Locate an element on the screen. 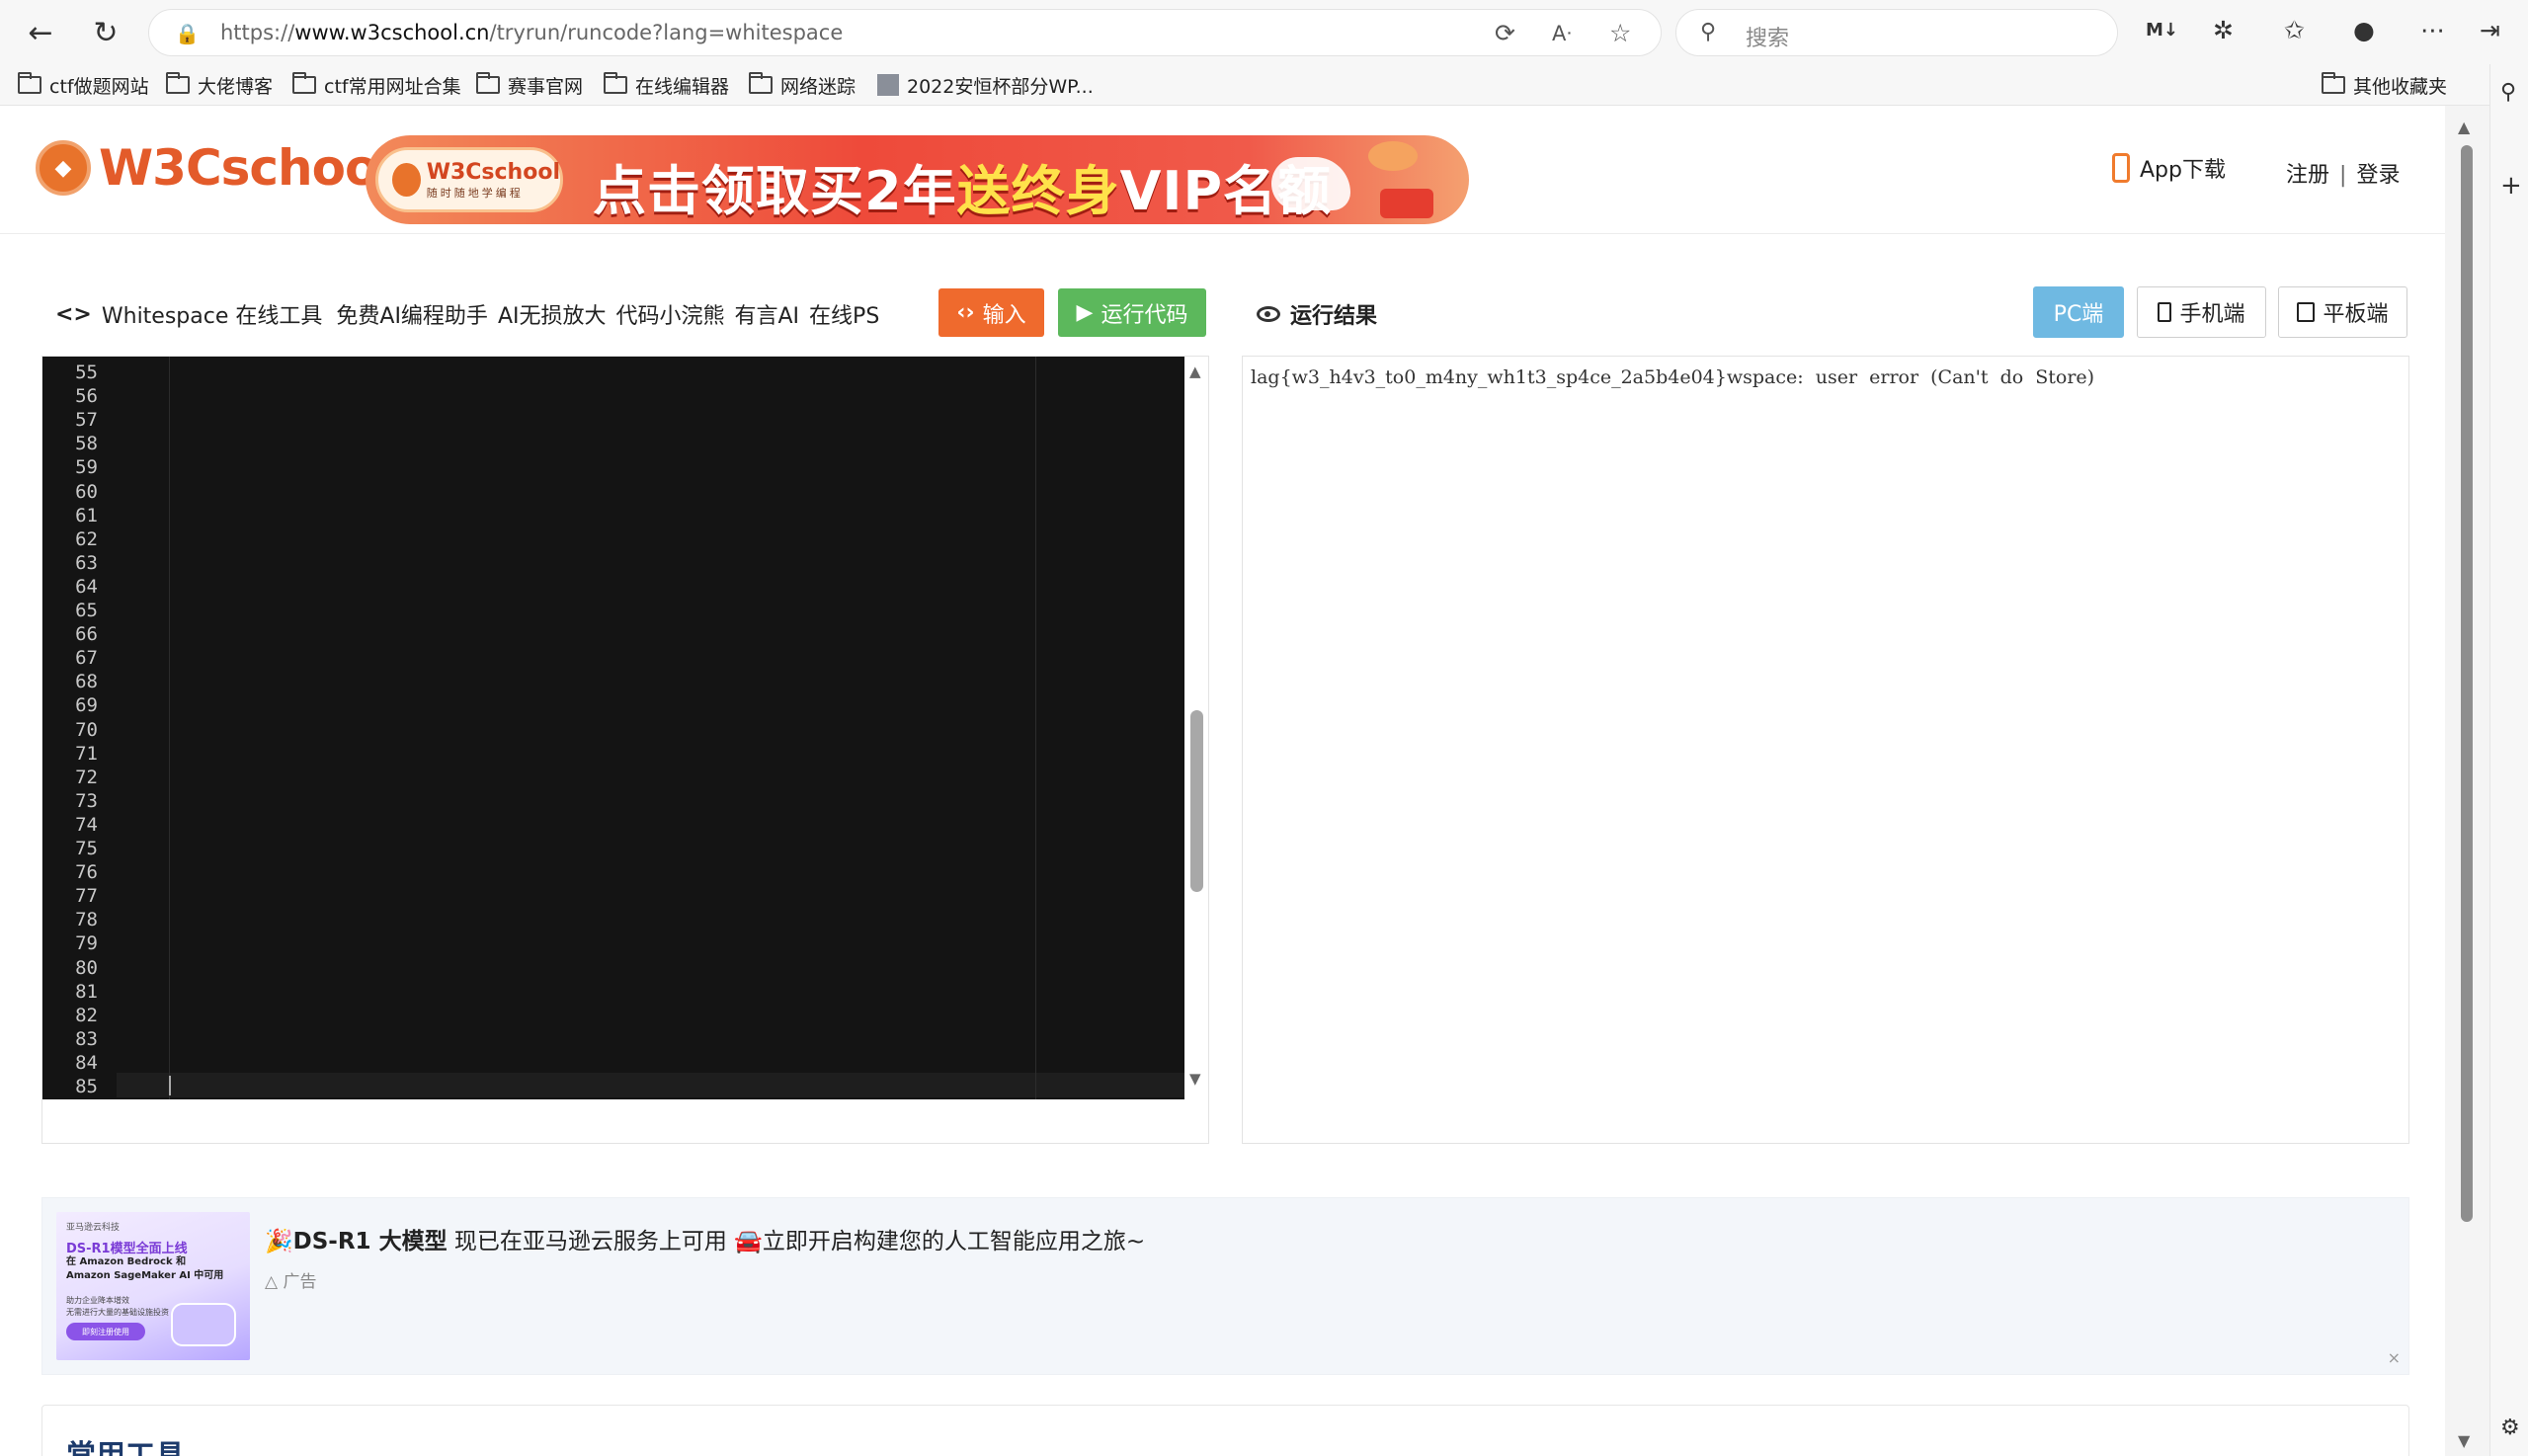 The height and width of the screenshot is (1456, 2528). line-number: 57 is located at coordinates (86, 420).